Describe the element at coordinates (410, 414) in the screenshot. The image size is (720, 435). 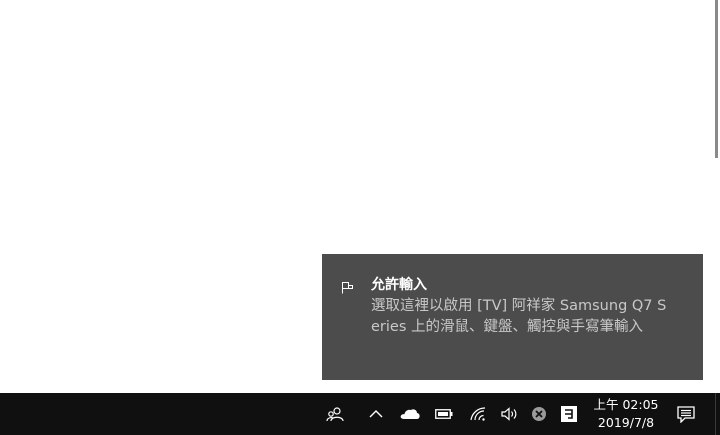
I see `onedrive-icon` at that location.